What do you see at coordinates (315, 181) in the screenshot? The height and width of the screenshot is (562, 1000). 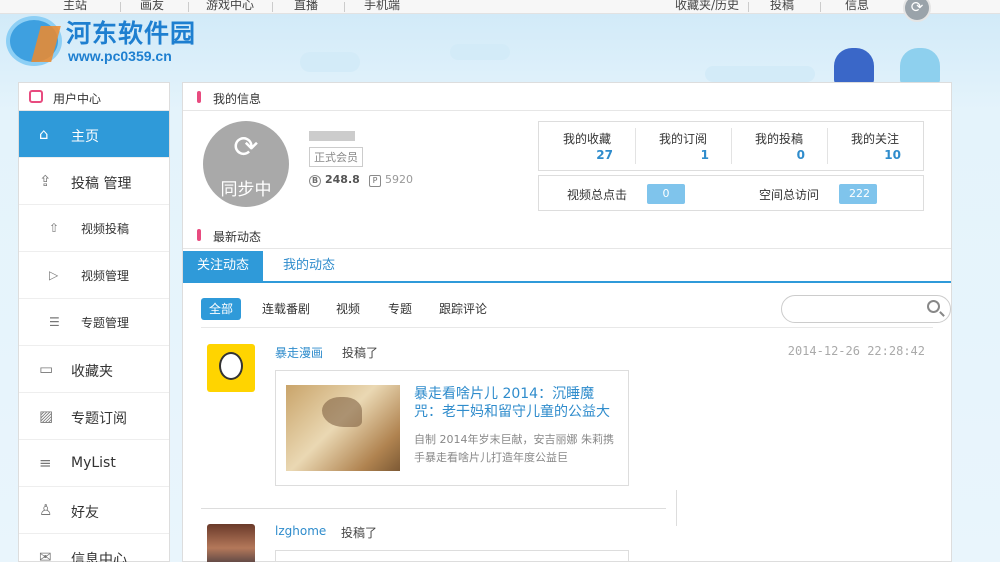 I see `coin-icon: B` at bounding box center [315, 181].